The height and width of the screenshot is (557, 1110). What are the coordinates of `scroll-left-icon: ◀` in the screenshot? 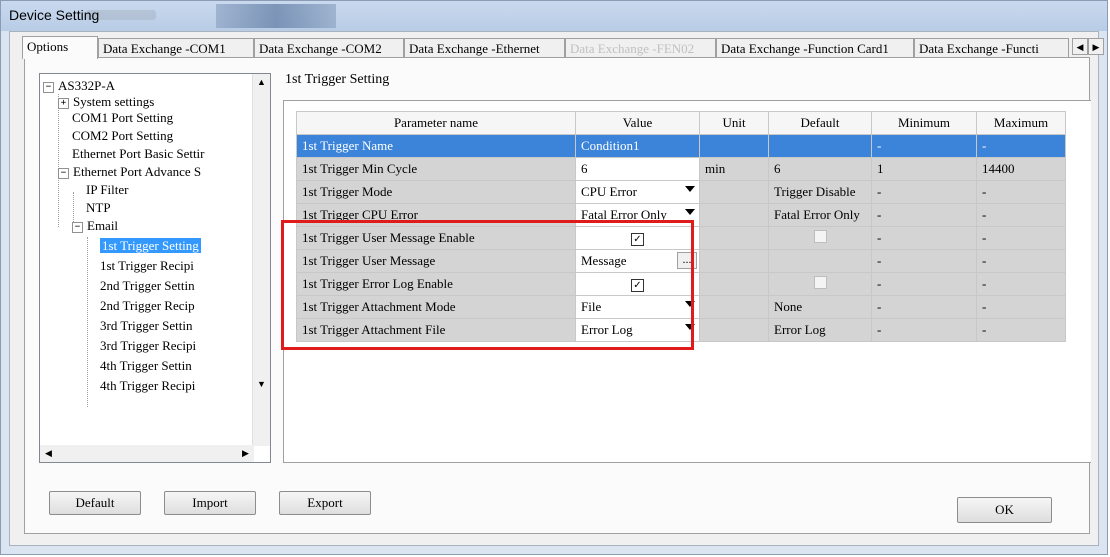 It's located at (48, 453).